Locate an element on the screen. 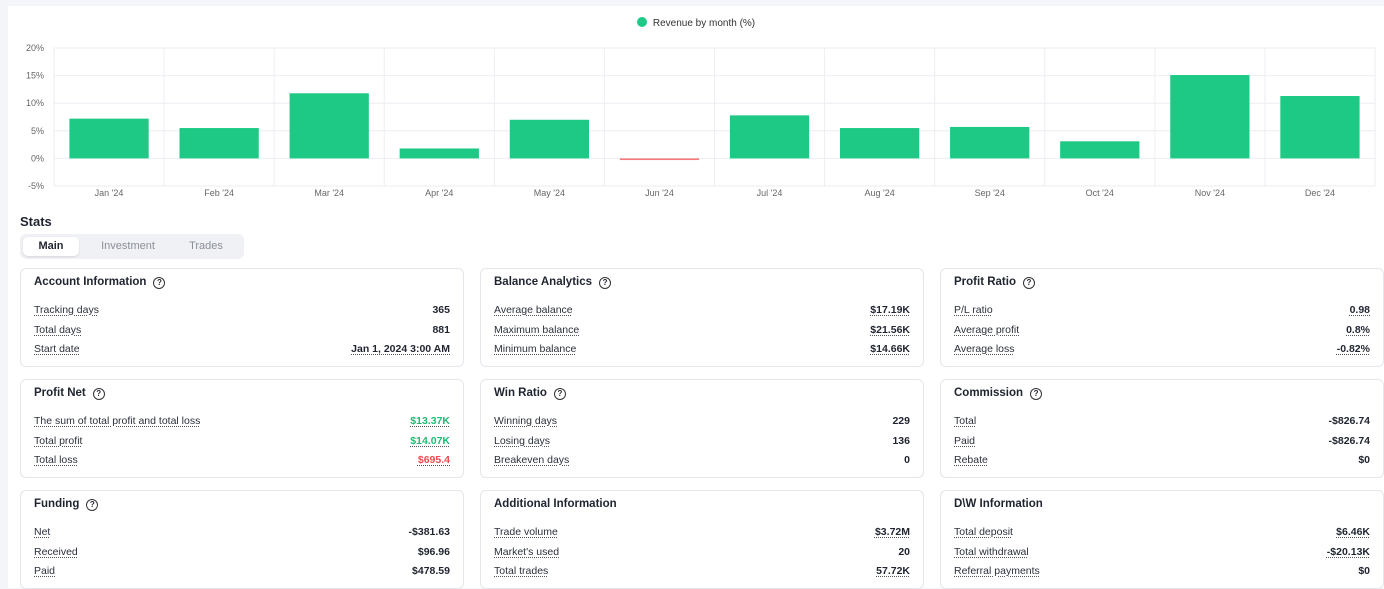 The width and height of the screenshot is (1384, 589). stat-label: Total is located at coordinates (965, 421).